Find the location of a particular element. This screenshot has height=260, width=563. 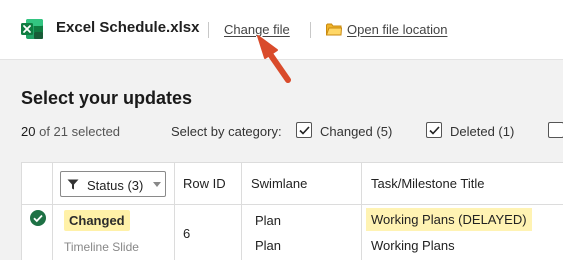

column-header-title: Task/Milestone Title is located at coordinates (427, 183).